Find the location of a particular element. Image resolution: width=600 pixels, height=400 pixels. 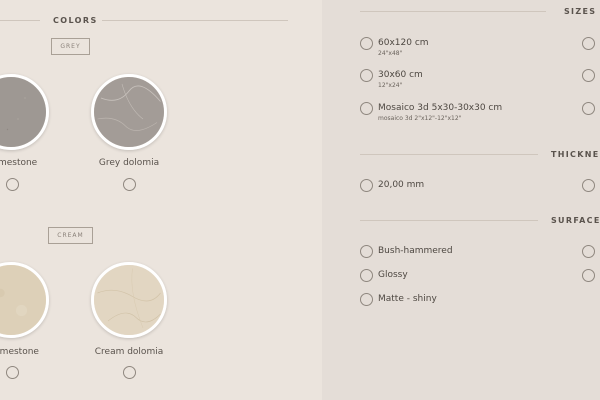

sizes-title: SIZES is located at coordinates (580, 11).